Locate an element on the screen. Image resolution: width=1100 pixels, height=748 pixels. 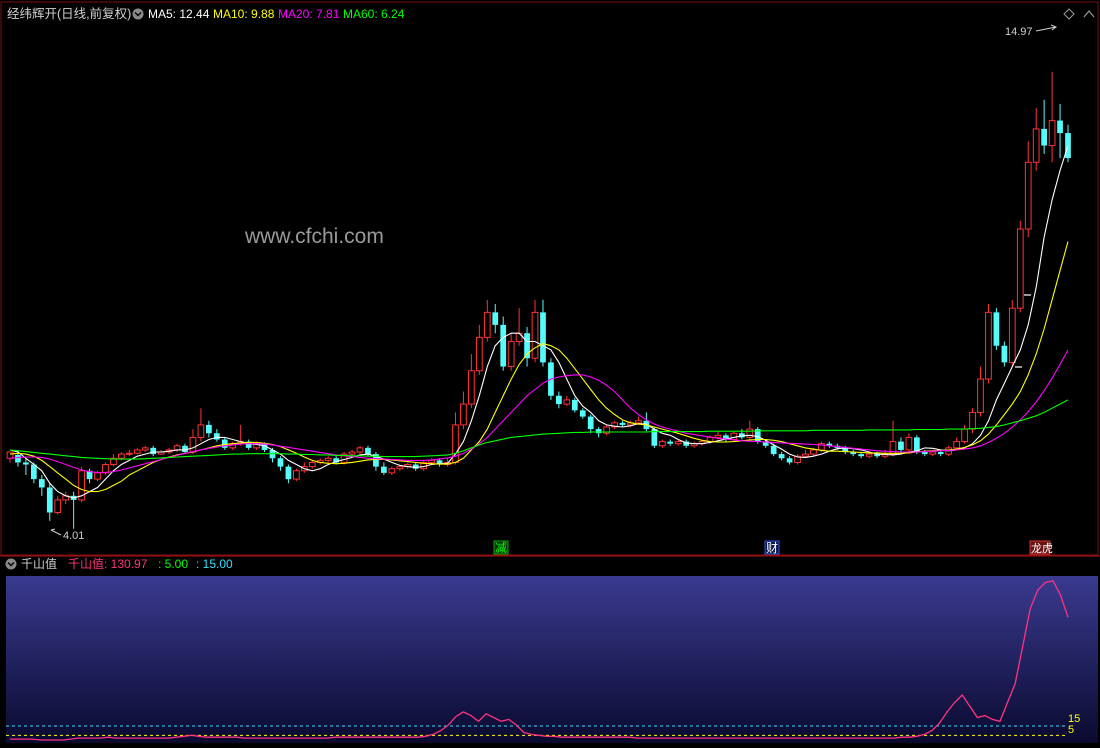
ma-dropdown-icon is located at coordinates (138, 14).